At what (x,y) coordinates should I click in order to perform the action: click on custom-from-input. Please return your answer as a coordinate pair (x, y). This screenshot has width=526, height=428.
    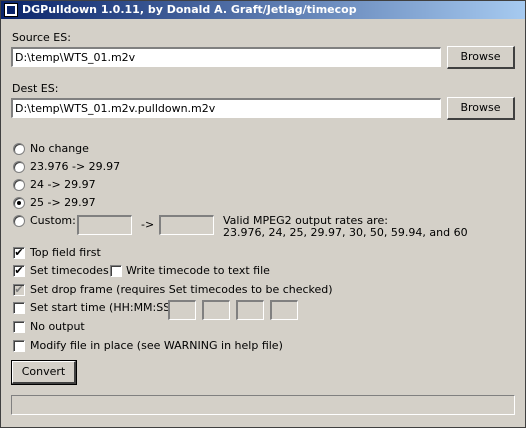
    Looking at the image, I should click on (104, 225).